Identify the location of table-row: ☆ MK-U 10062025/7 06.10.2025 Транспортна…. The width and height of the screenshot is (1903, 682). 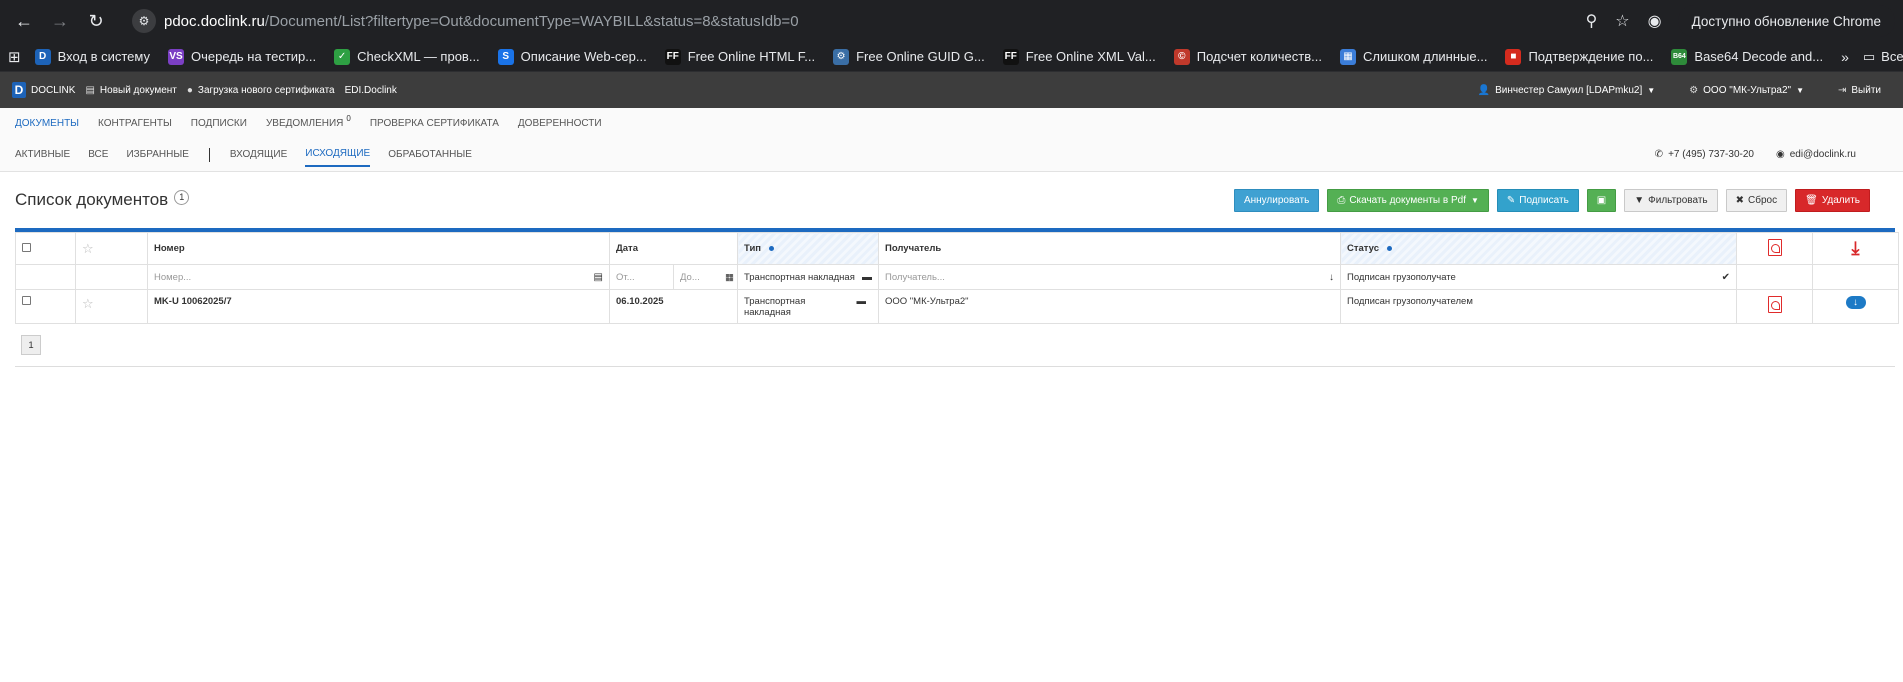
(957, 306).